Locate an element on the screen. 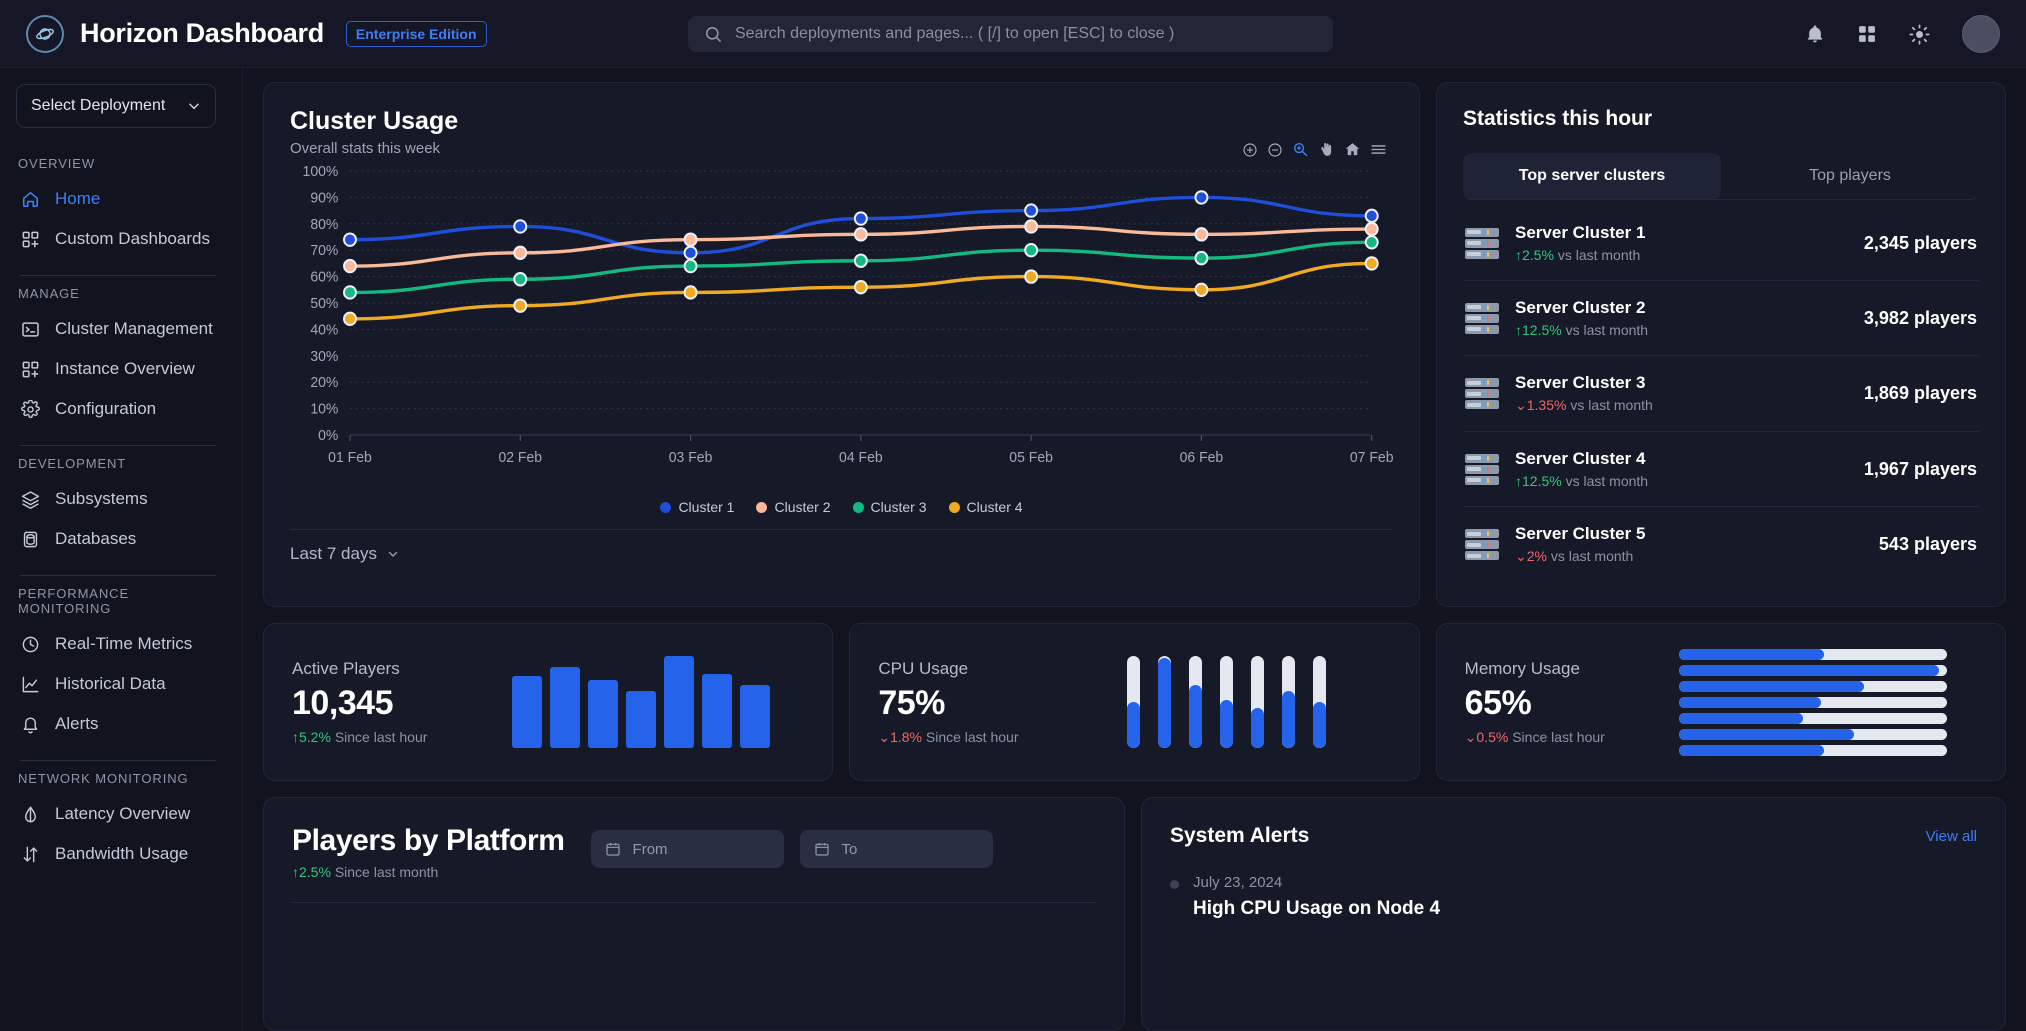 The height and width of the screenshot is (1031, 2026). grid-apps-icon is located at coordinates (1867, 34).